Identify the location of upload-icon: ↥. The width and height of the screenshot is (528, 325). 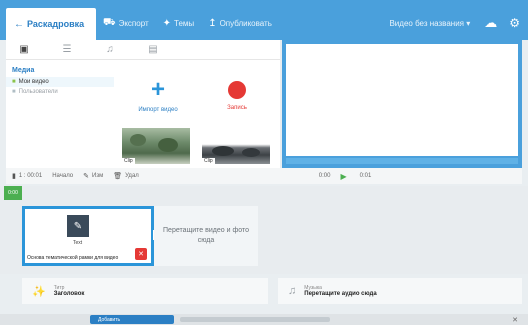
(212, 23).